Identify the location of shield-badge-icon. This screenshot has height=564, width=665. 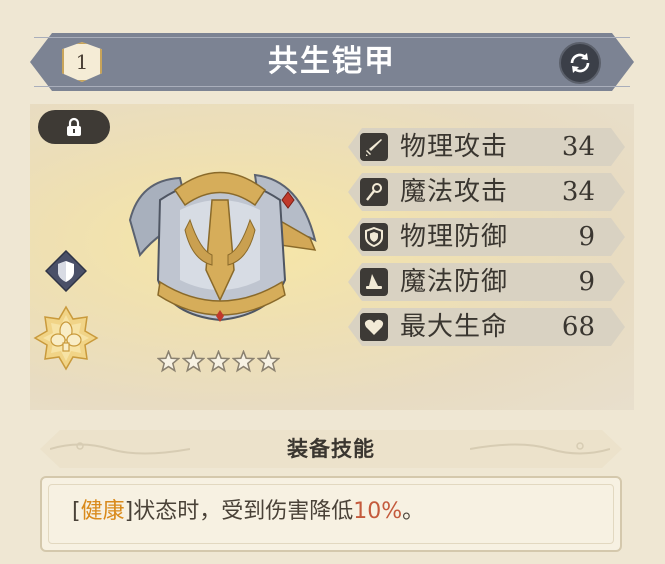
(66, 271).